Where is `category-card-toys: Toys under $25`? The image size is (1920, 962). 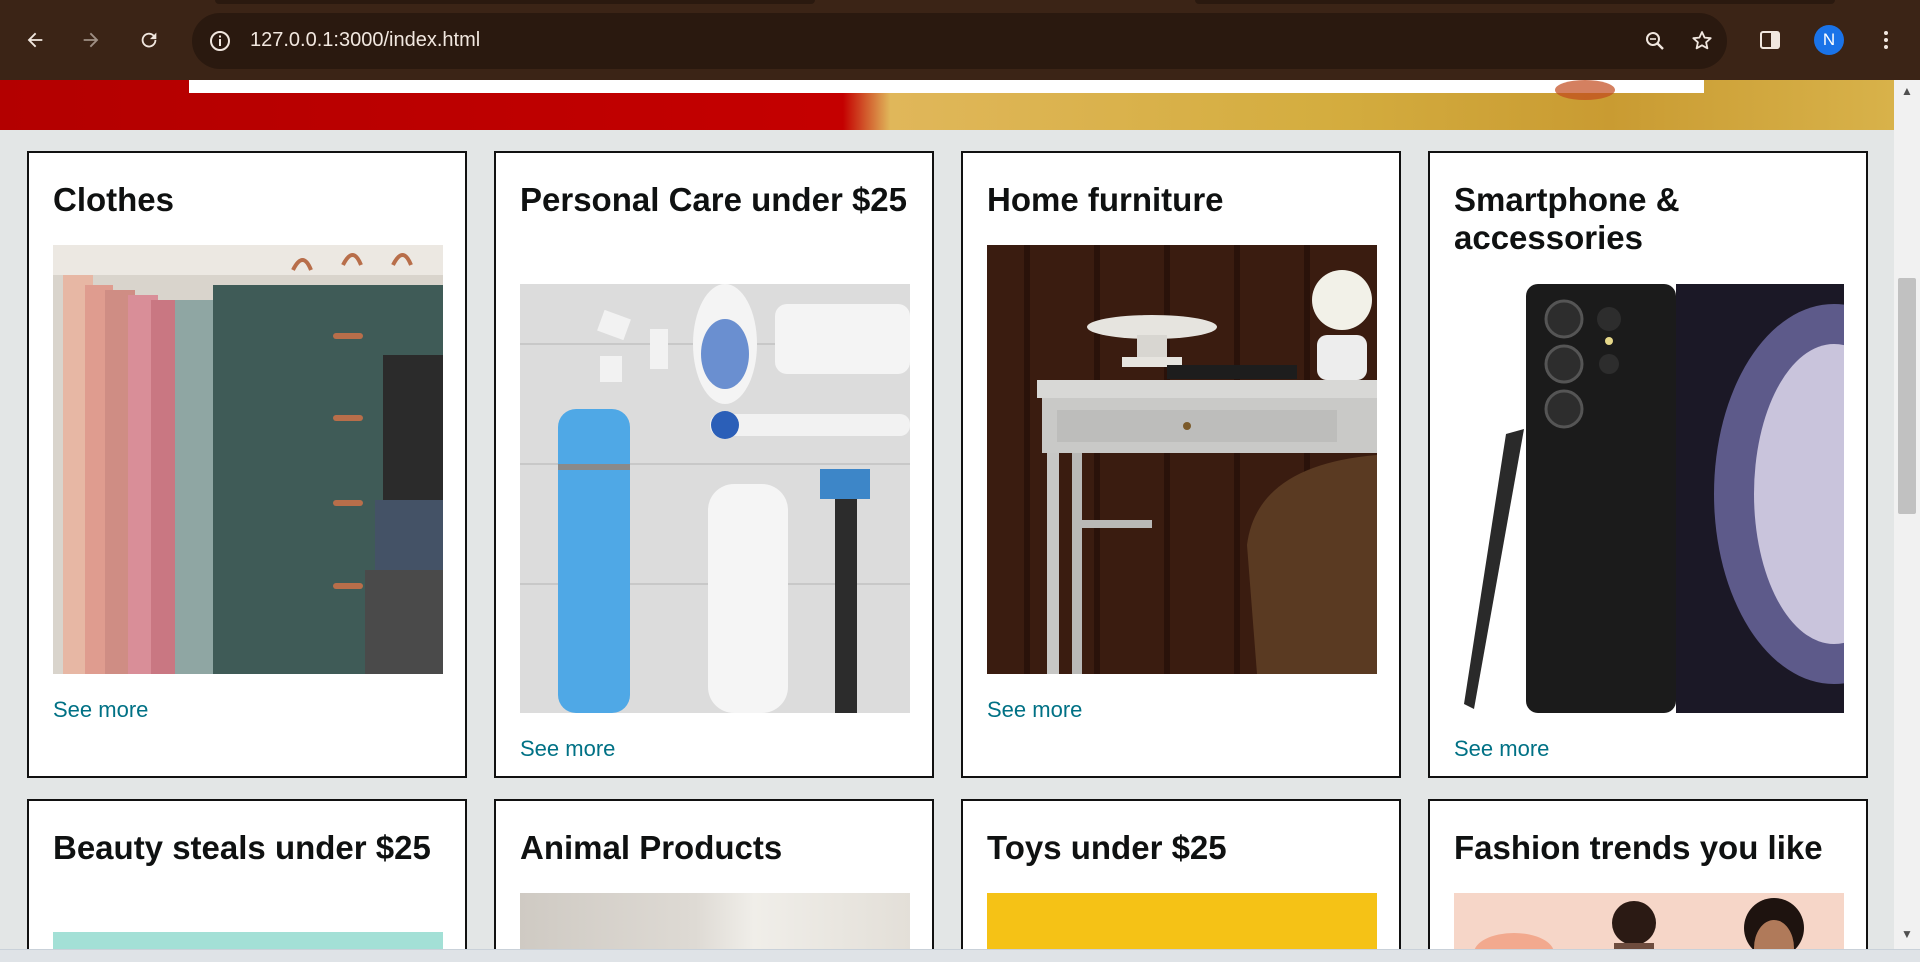 category-card-toys: Toys under $25 is located at coordinates (1181, 874).